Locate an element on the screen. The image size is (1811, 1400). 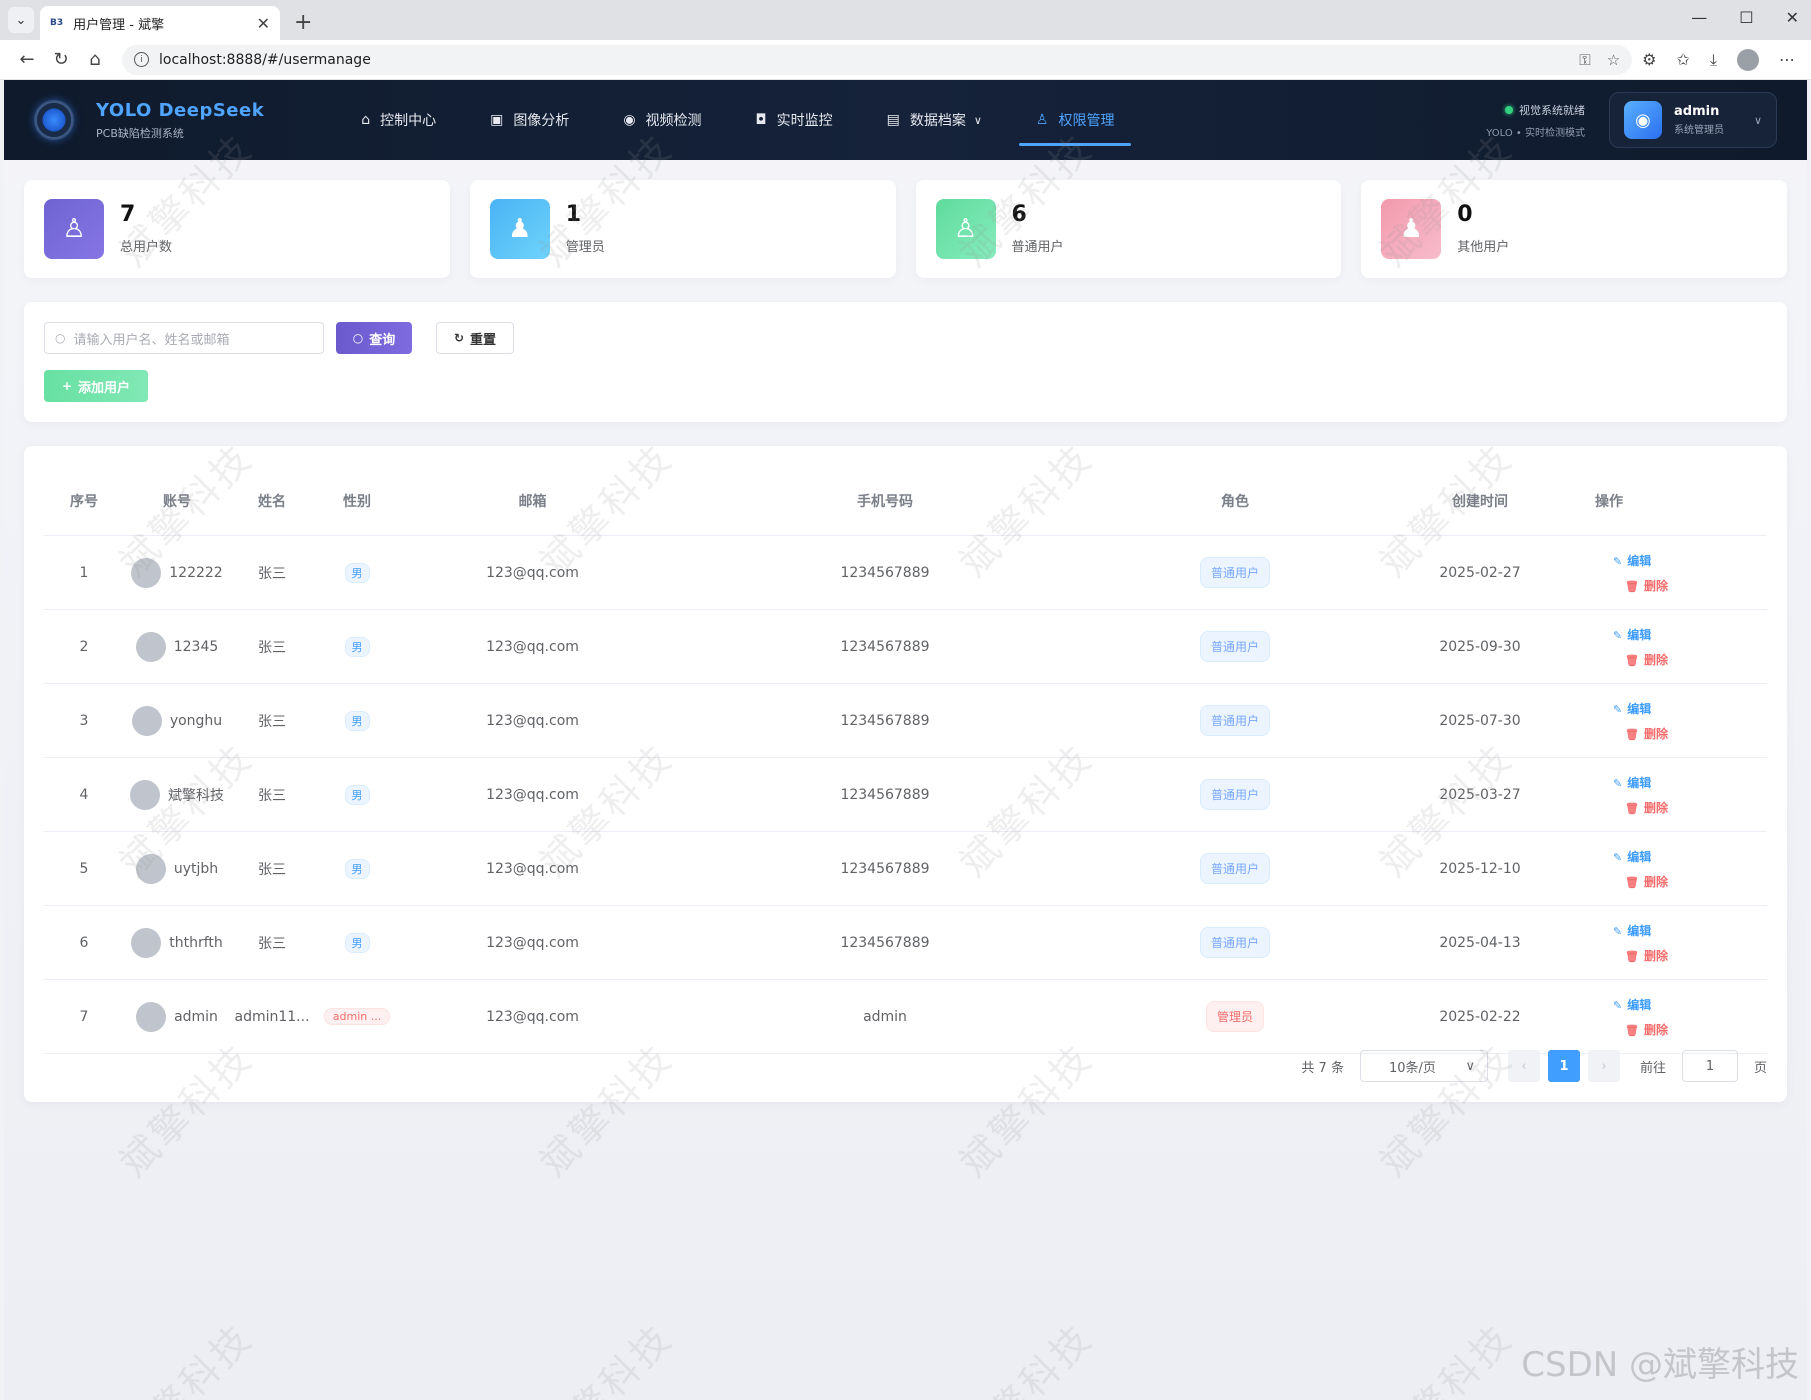
stat-card-total: ♙ 7 总用户数 is located at coordinates (237, 229).